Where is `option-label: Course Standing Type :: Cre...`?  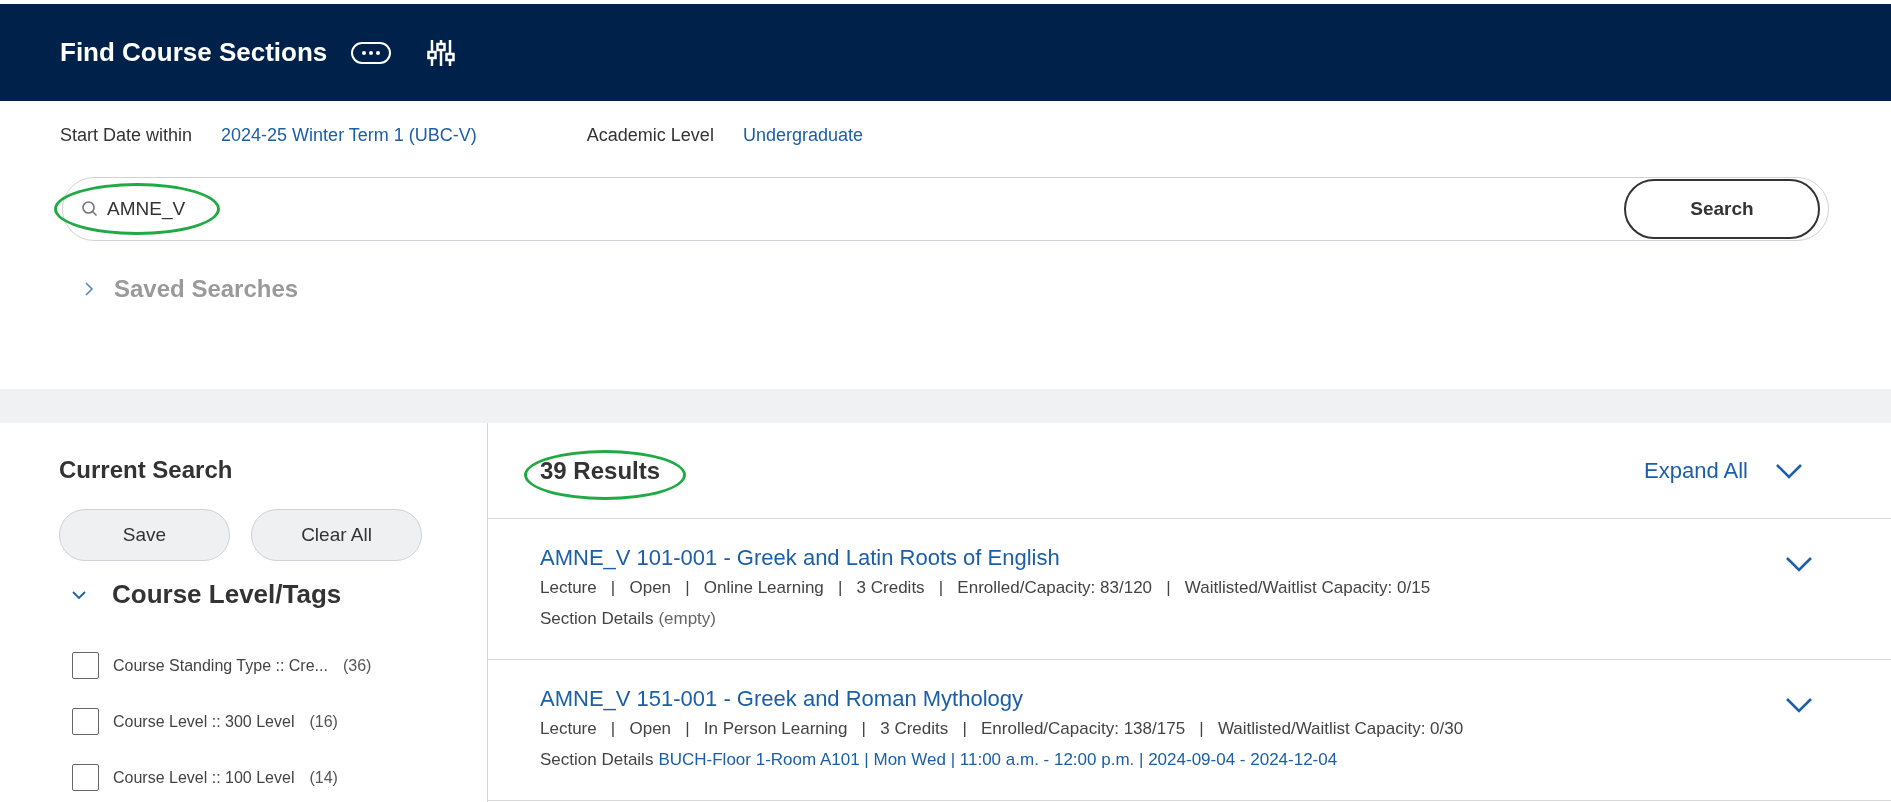
option-label: Course Standing Type :: Cre... is located at coordinates (220, 665).